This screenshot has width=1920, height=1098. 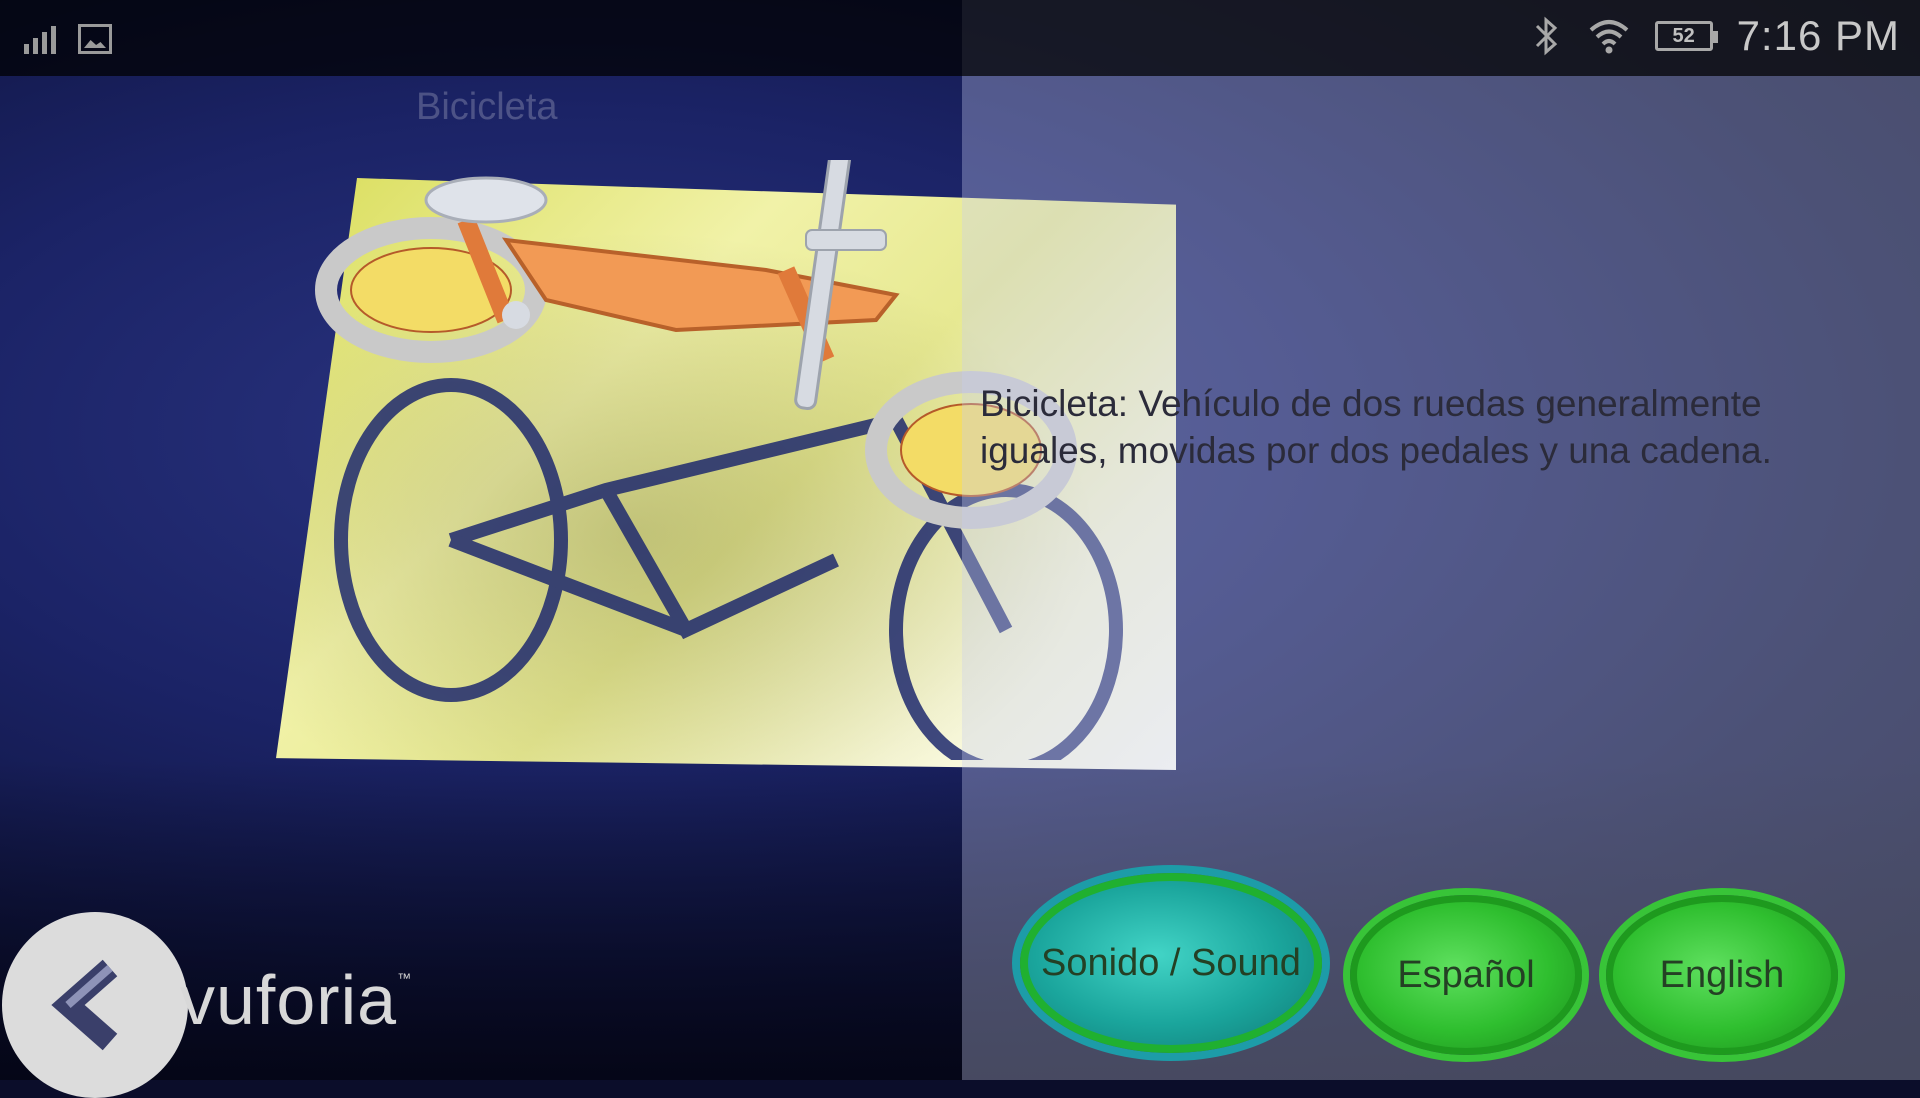 I want to click on status-clock: 7:16 PM, so click(x=1818, y=35).